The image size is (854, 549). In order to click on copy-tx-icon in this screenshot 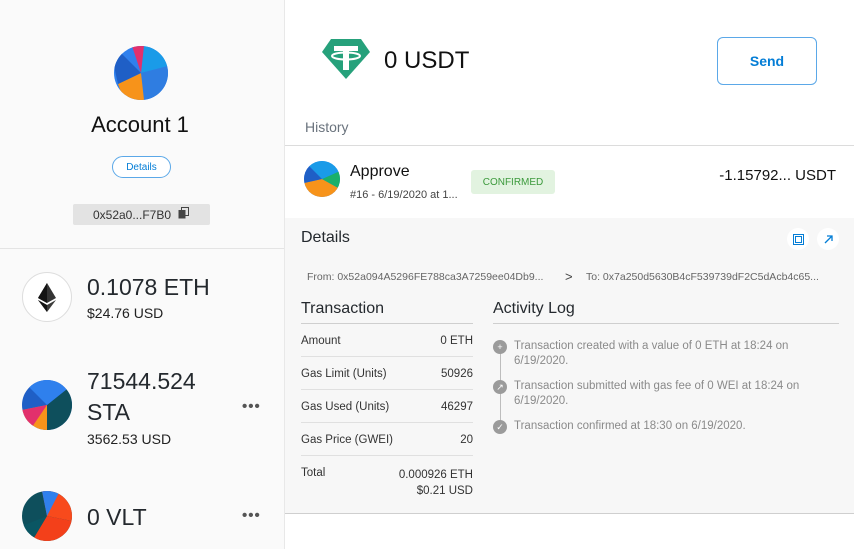, I will do `click(798, 239)`.